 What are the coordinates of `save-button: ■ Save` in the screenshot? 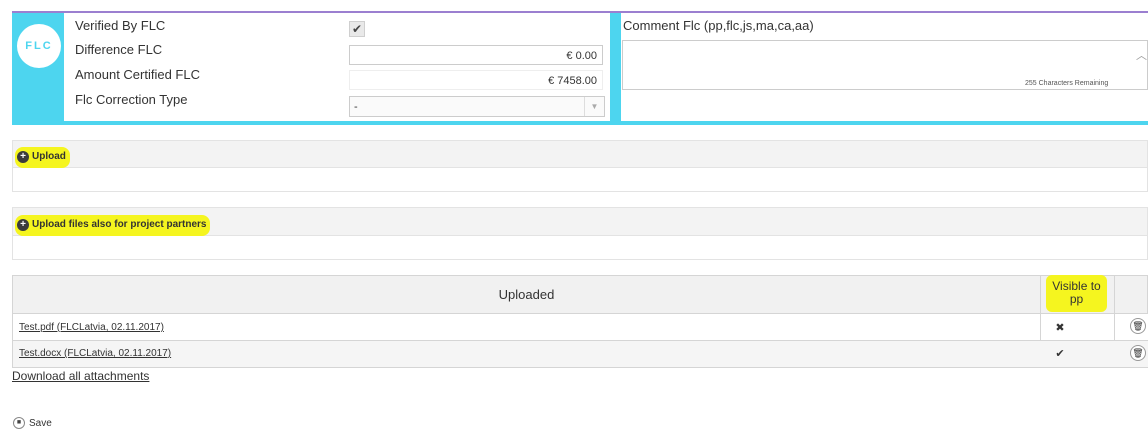 It's located at (32, 423).